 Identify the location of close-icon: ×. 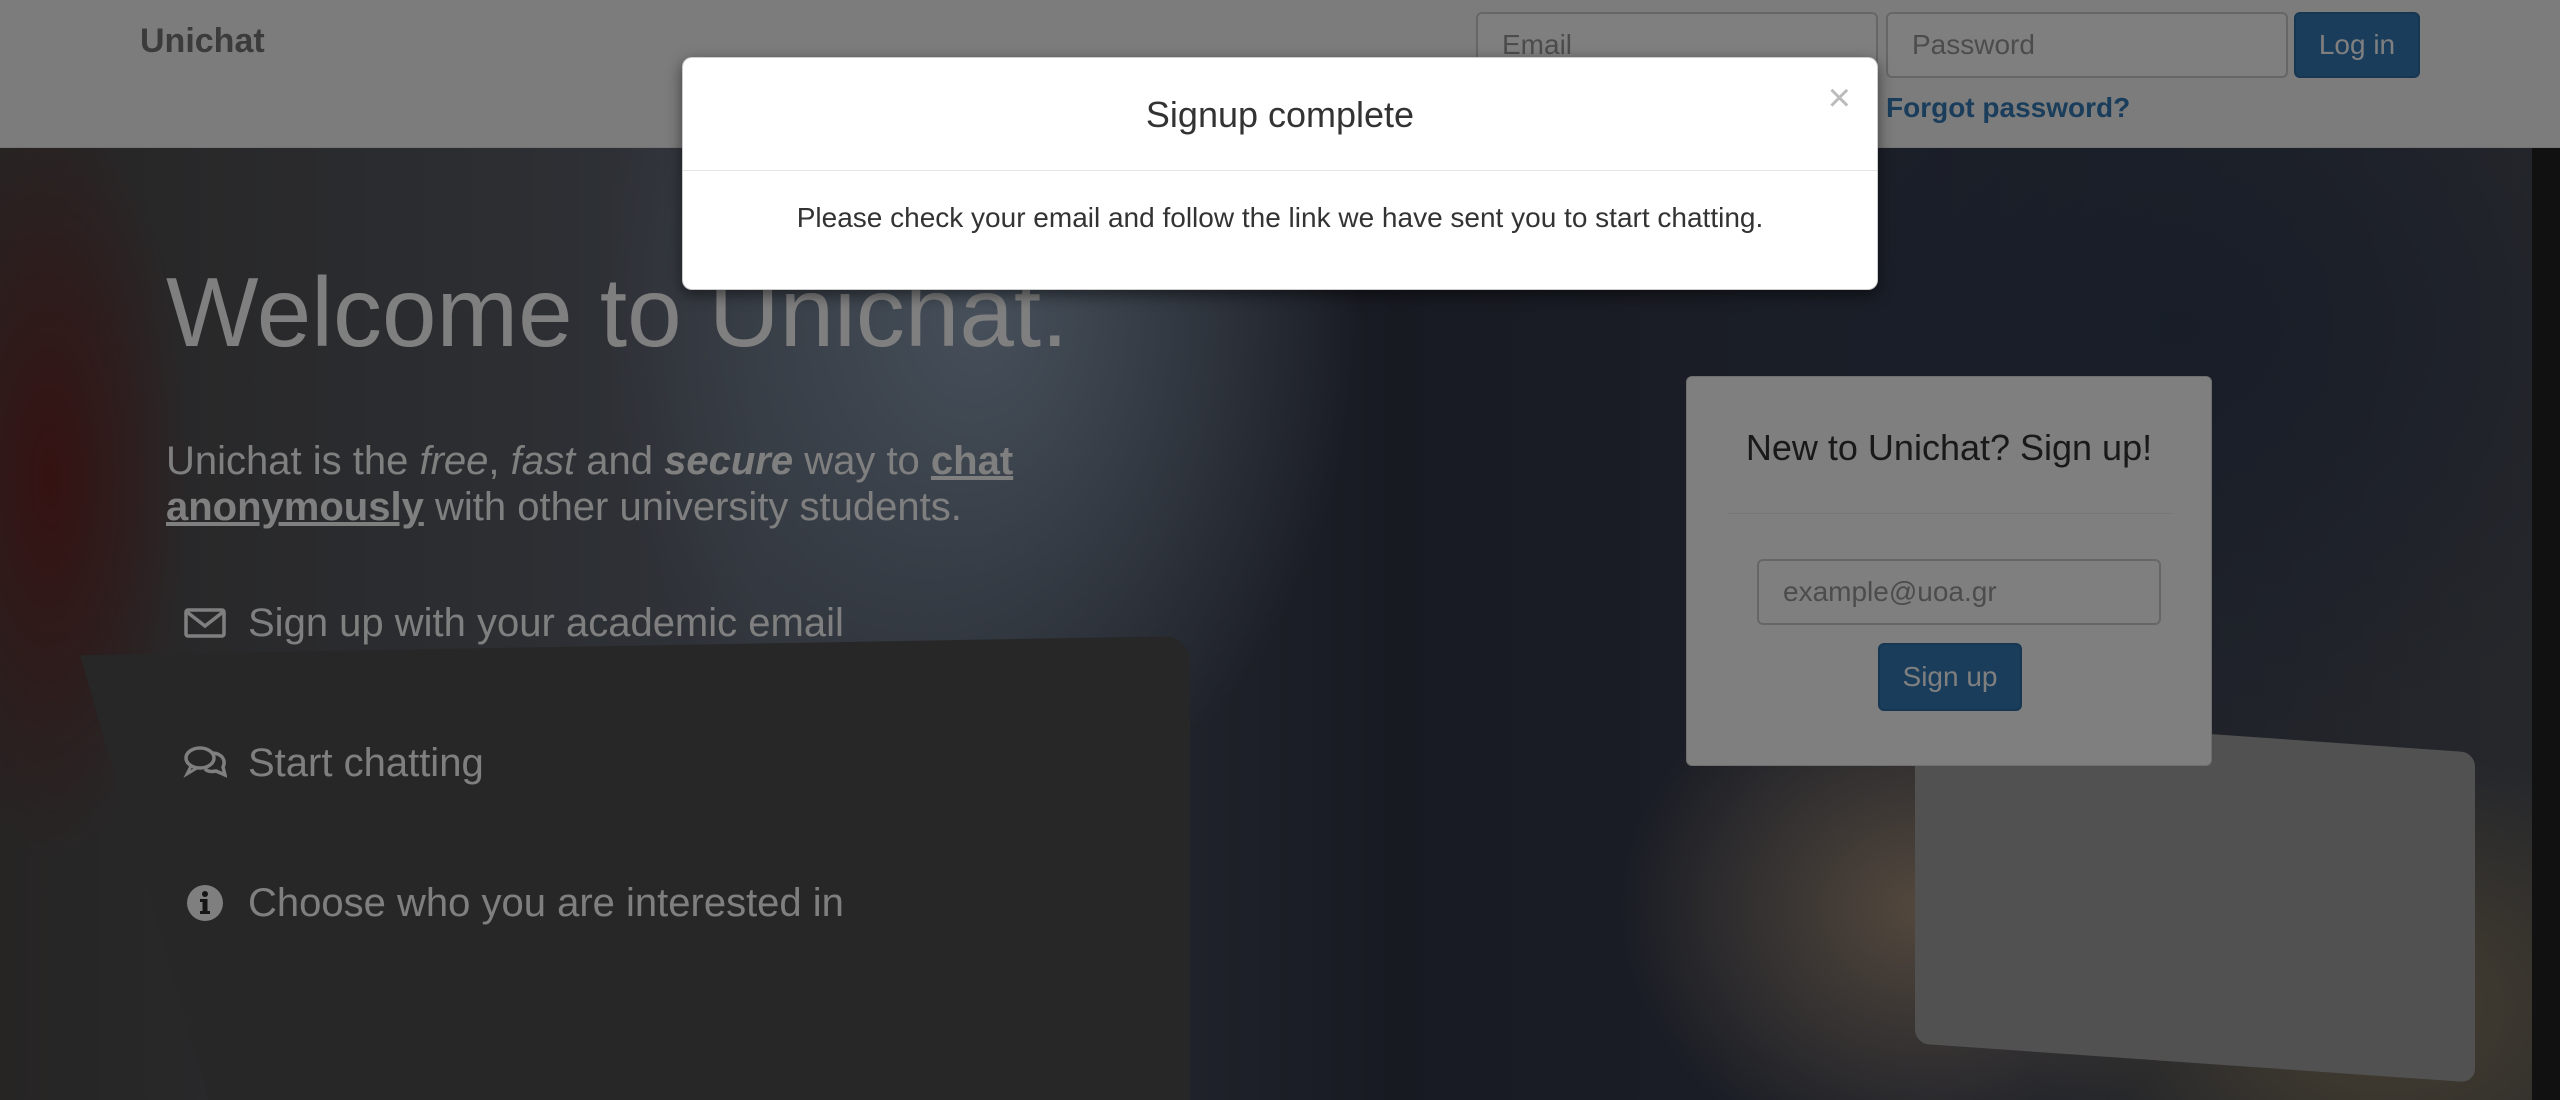
(1839, 98).